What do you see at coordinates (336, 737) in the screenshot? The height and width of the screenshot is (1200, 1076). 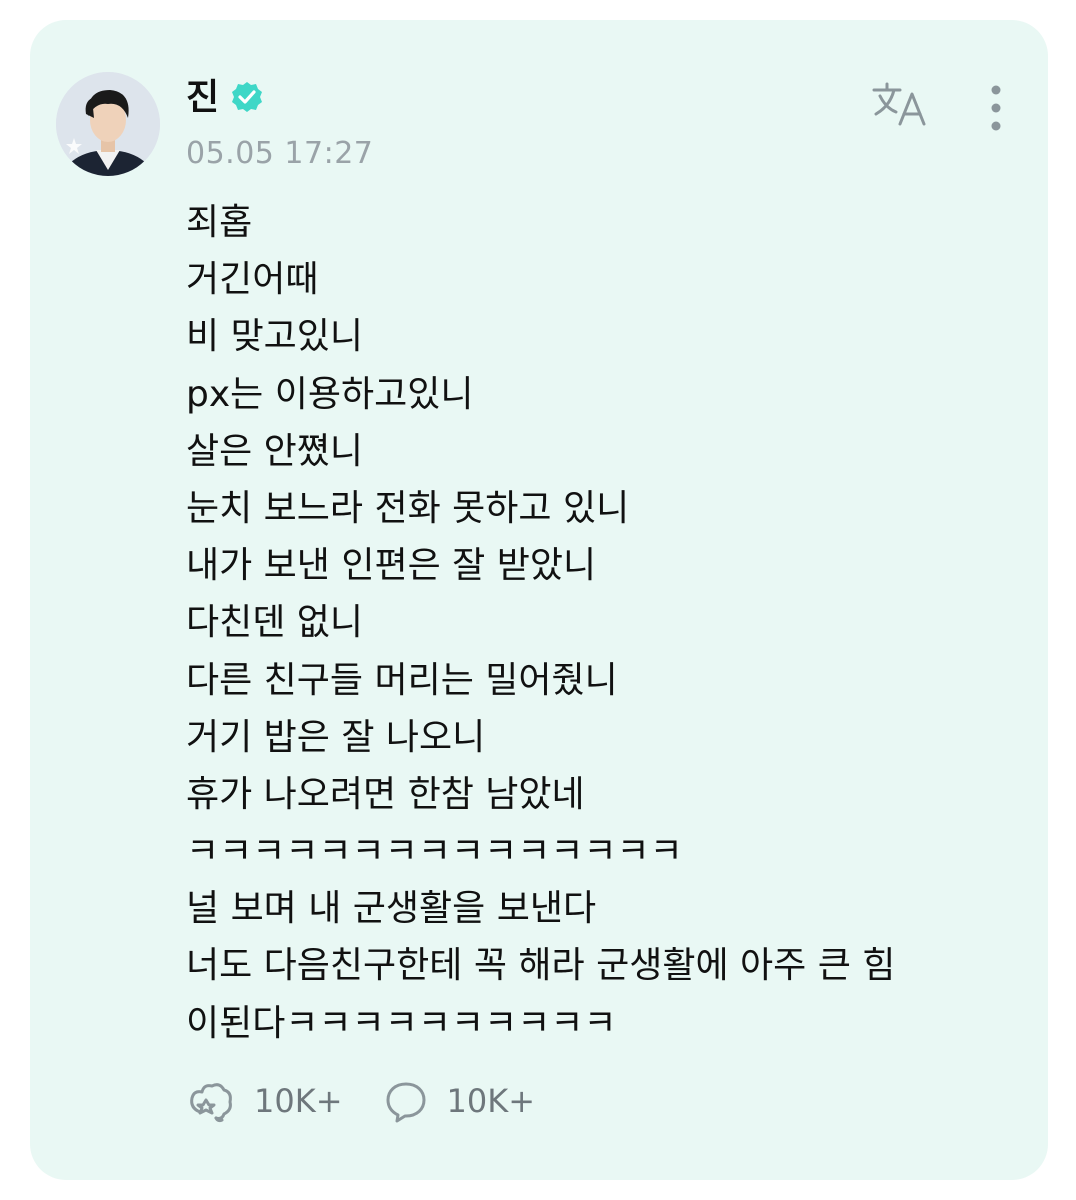 I see `post-body-line: 거기 밥은 잘 나오니` at bounding box center [336, 737].